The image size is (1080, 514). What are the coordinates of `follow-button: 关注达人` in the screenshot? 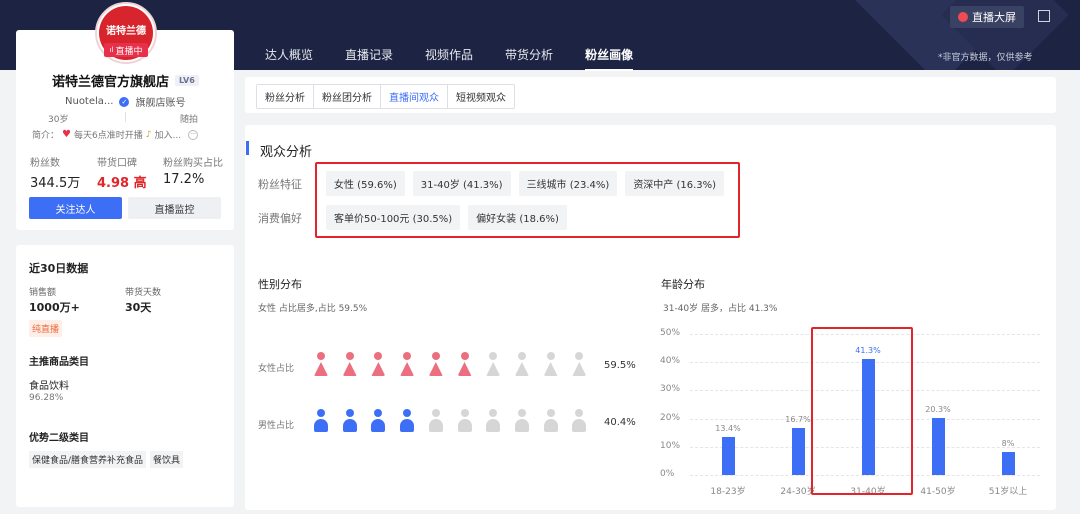 It's located at (75, 208).